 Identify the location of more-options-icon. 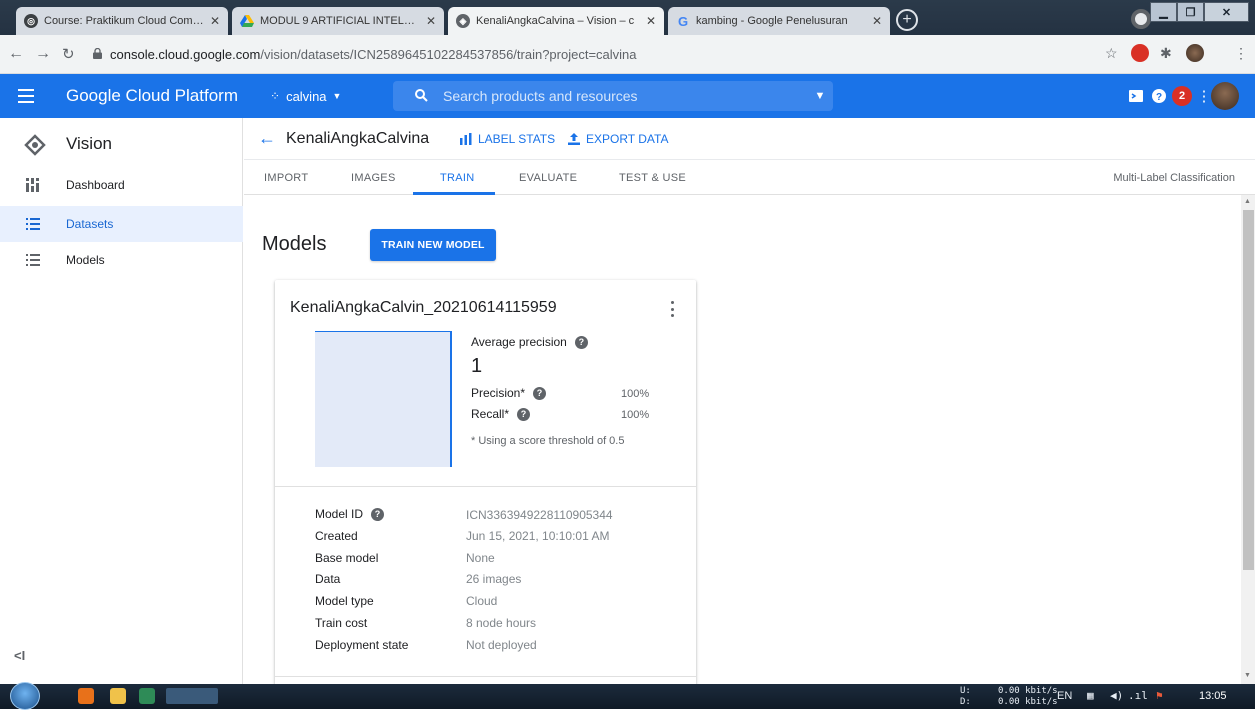
(672, 309).